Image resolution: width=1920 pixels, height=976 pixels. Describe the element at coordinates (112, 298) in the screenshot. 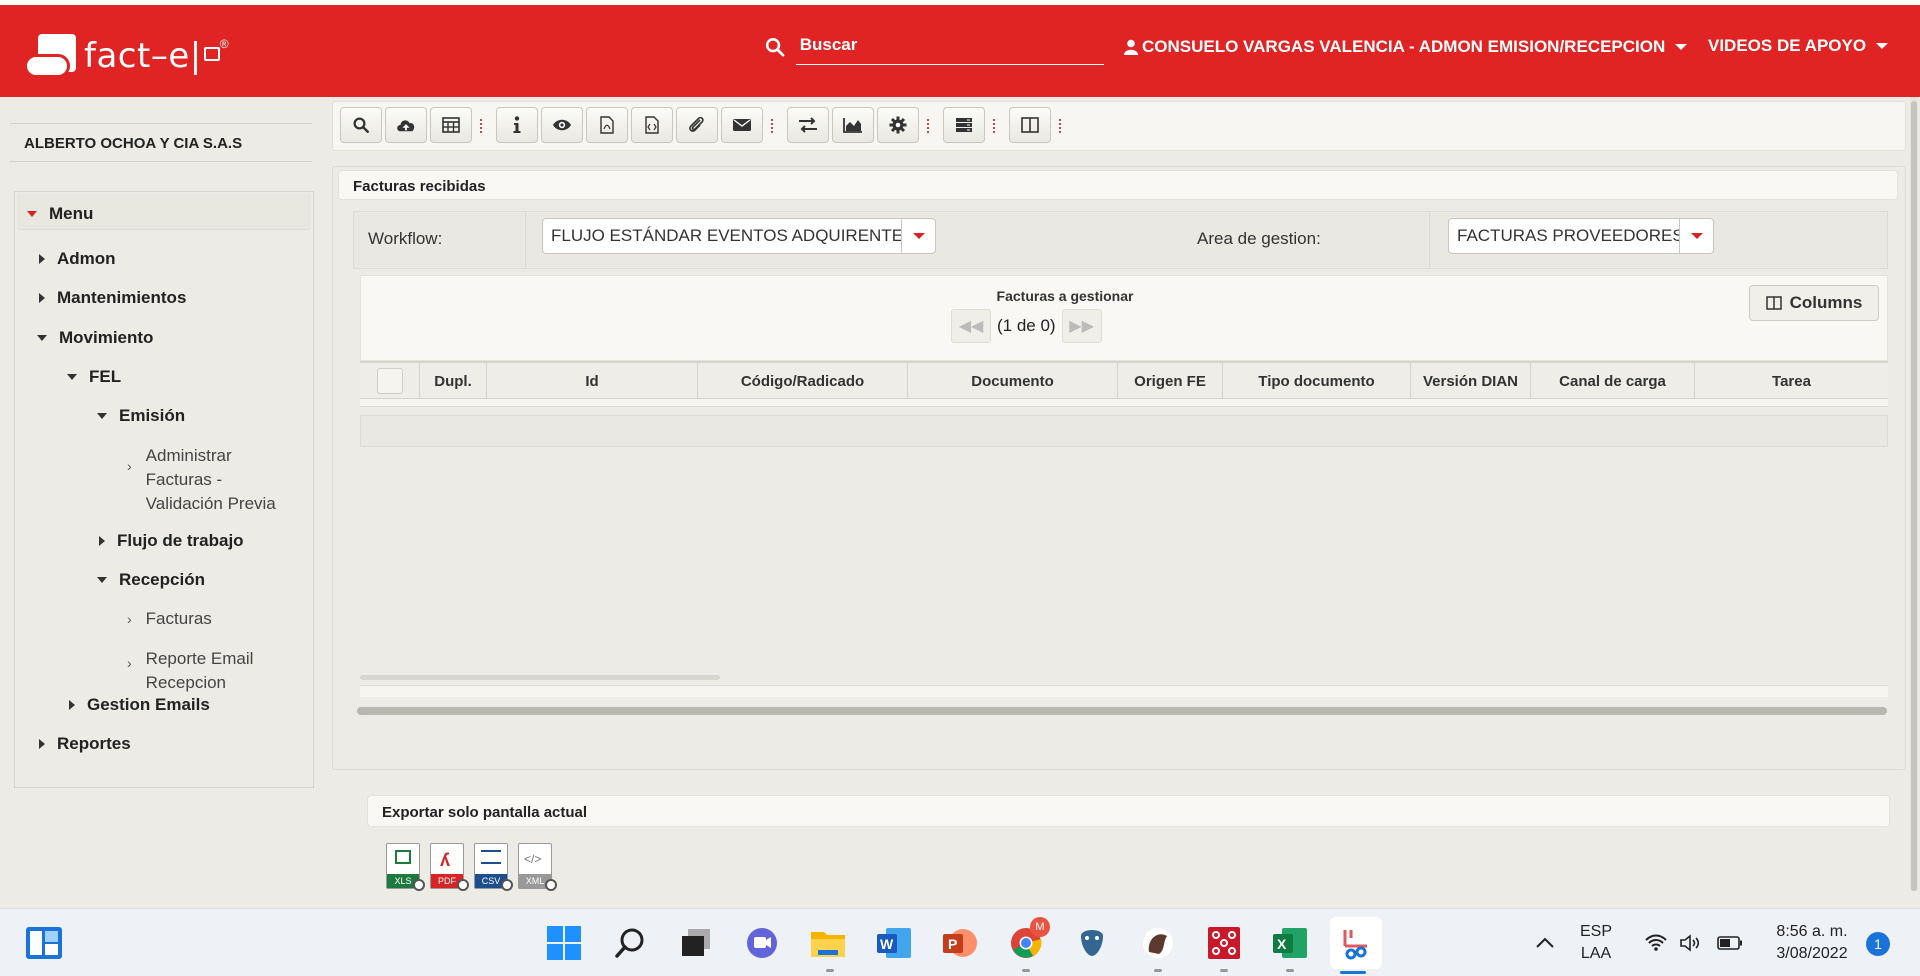

I see `sidebar-item-mantenimientos: Mantenimientos` at that location.